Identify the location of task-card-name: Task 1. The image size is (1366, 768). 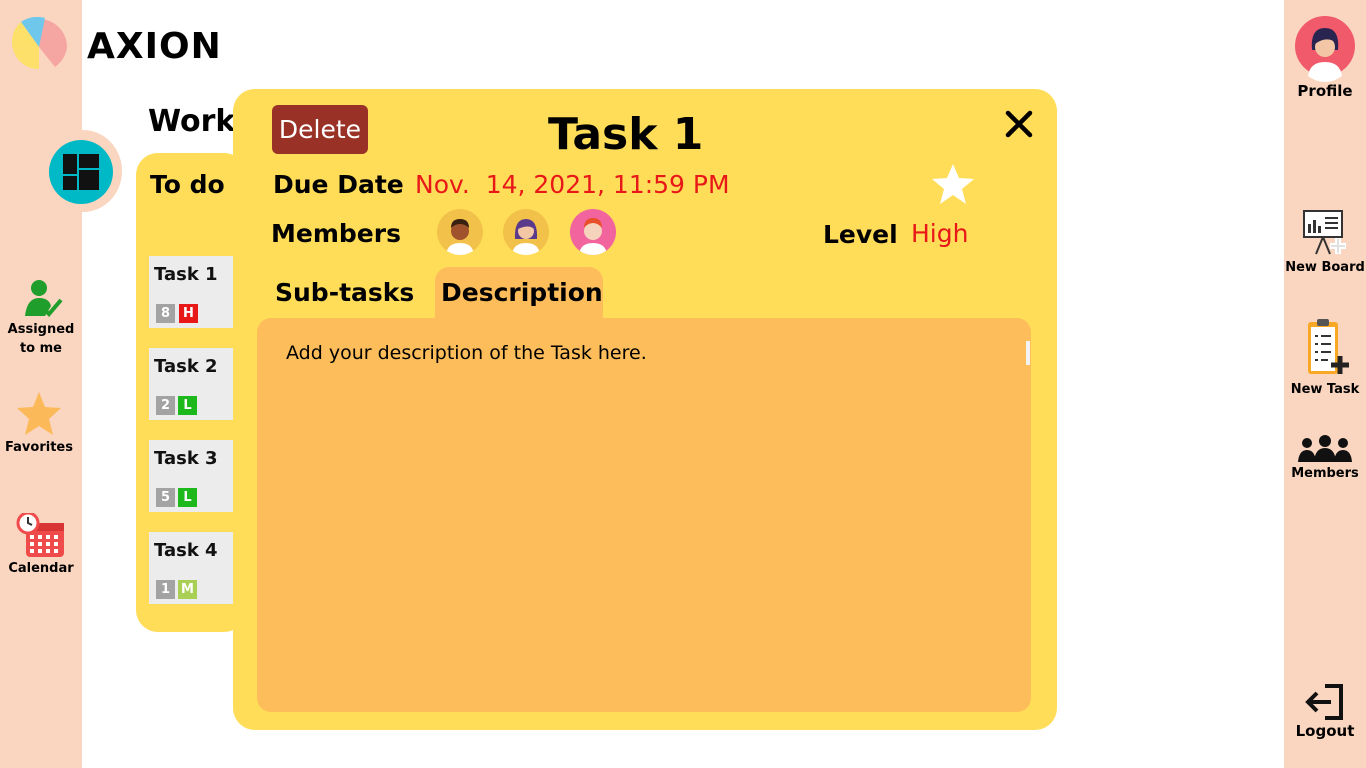
(186, 274).